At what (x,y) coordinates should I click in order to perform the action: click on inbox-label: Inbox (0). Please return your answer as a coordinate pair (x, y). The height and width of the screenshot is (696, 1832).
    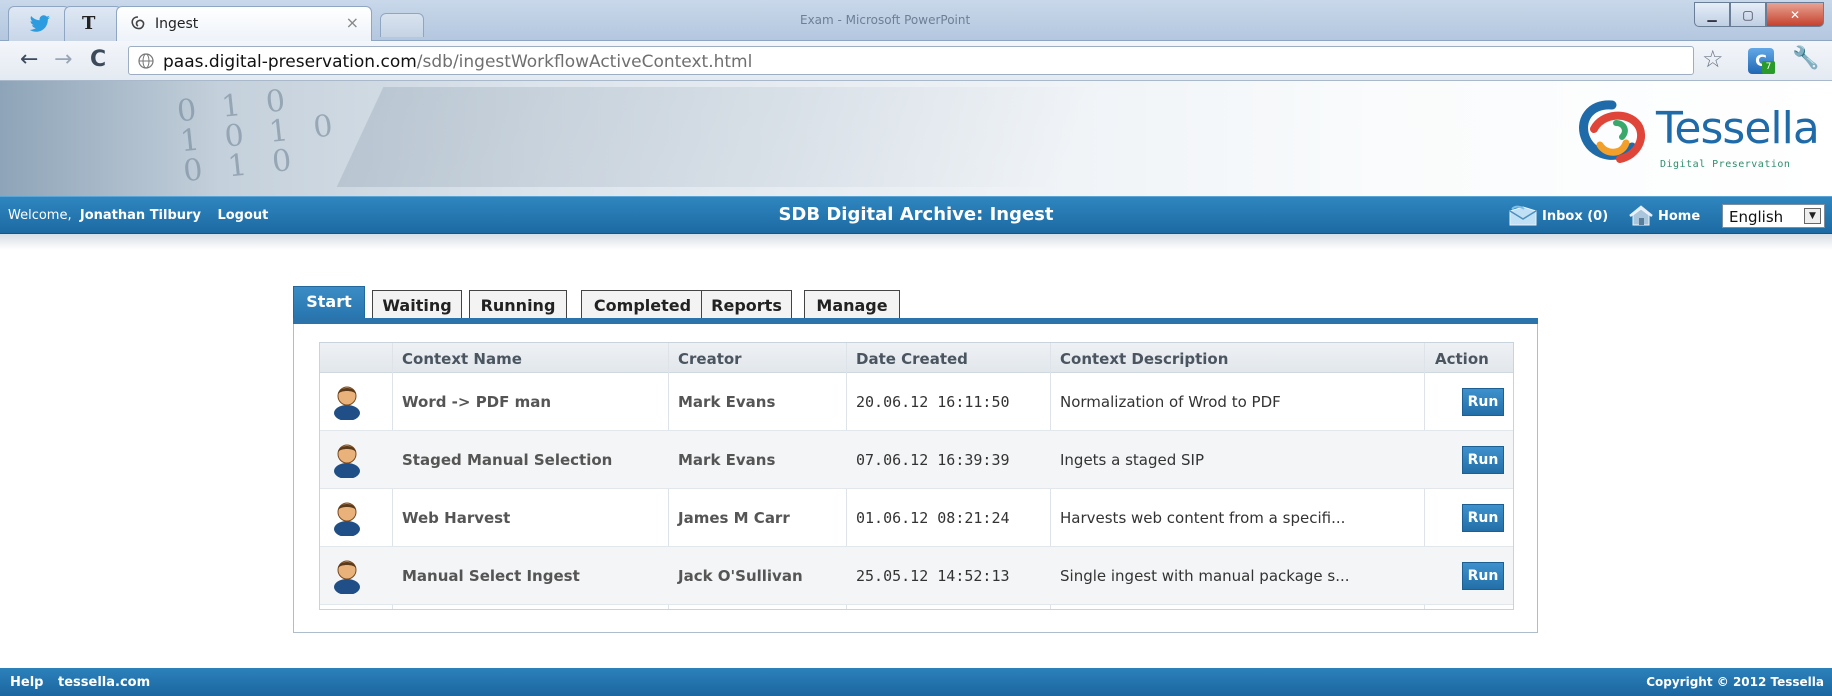
    Looking at the image, I should click on (1575, 216).